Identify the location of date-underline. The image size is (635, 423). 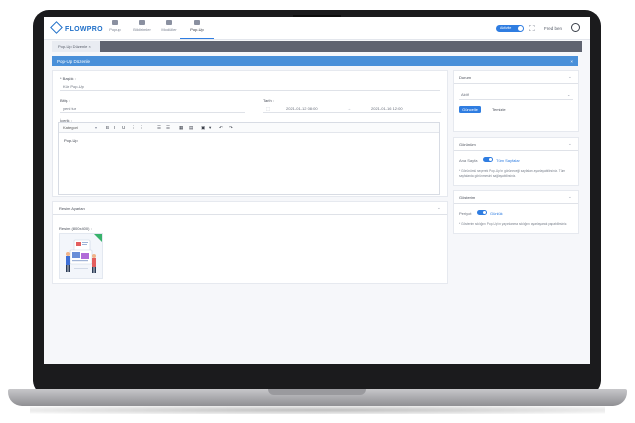
(352, 112).